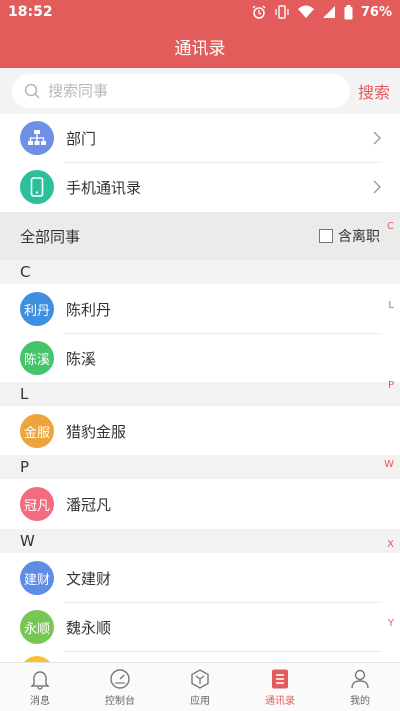  I want to click on avatar: 永顺, so click(37, 627).